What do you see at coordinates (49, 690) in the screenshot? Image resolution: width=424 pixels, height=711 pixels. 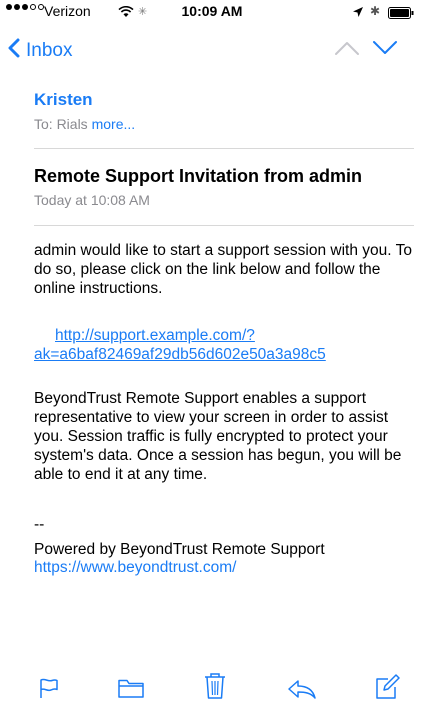 I see `flag-icon` at bounding box center [49, 690].